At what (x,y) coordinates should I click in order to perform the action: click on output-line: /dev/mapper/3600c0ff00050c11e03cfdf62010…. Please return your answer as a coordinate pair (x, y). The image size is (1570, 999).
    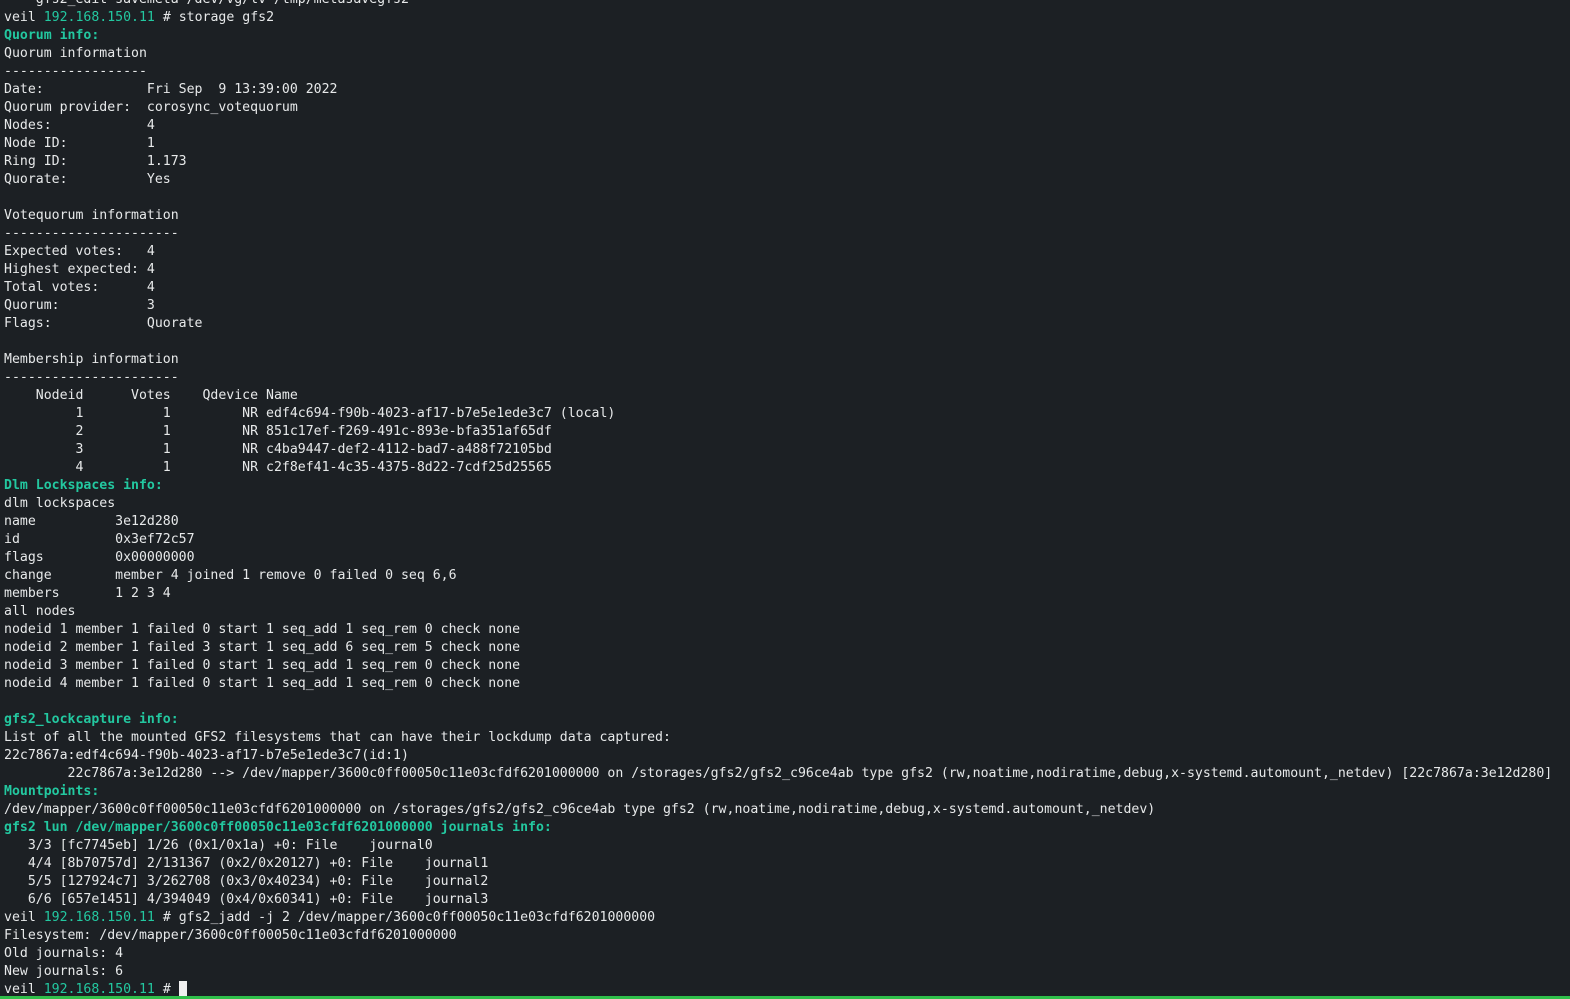
    Looking at the image, I should click on (580, 809).